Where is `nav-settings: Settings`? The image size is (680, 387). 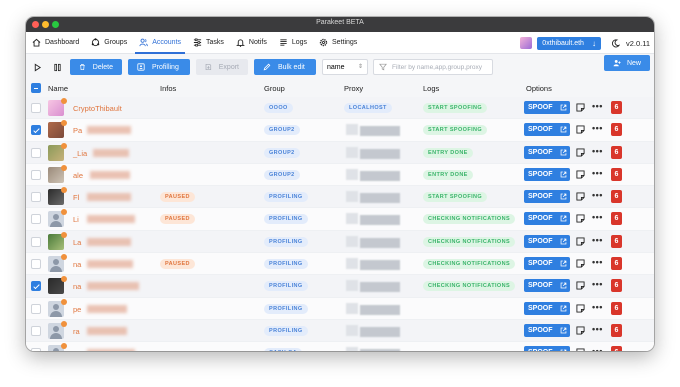 nav-settings: Settings is located at coordinates (338, 43).